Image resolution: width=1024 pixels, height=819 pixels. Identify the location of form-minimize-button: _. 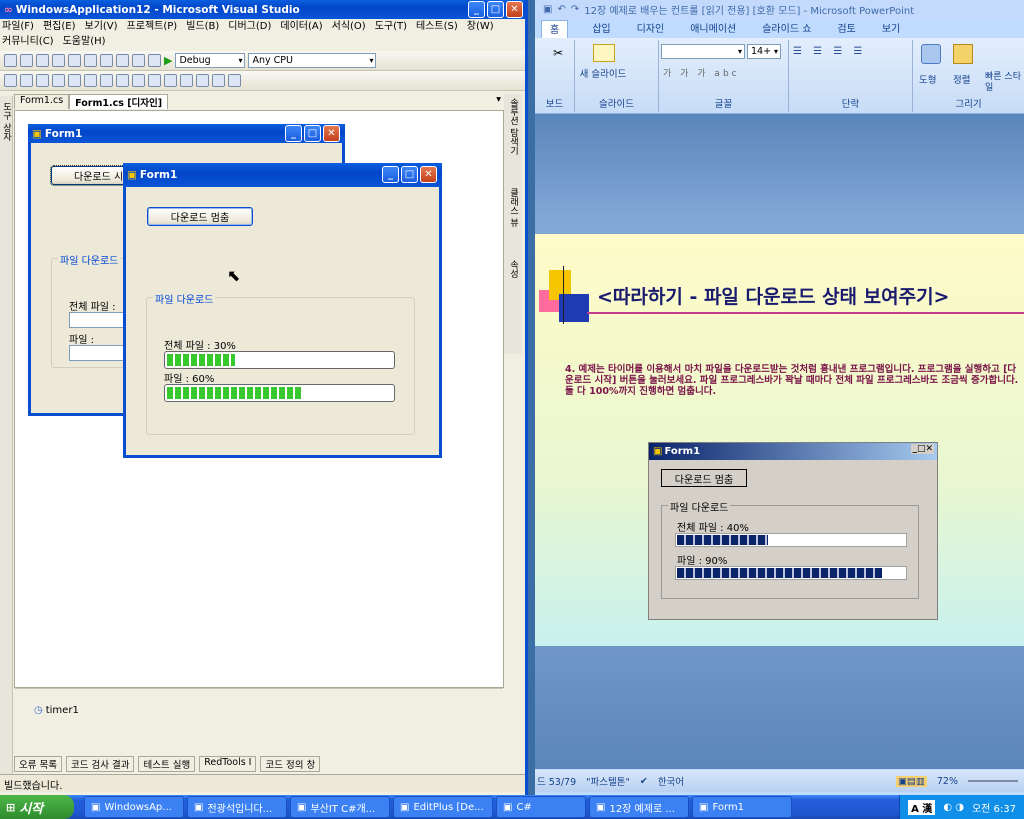
(390, 174).